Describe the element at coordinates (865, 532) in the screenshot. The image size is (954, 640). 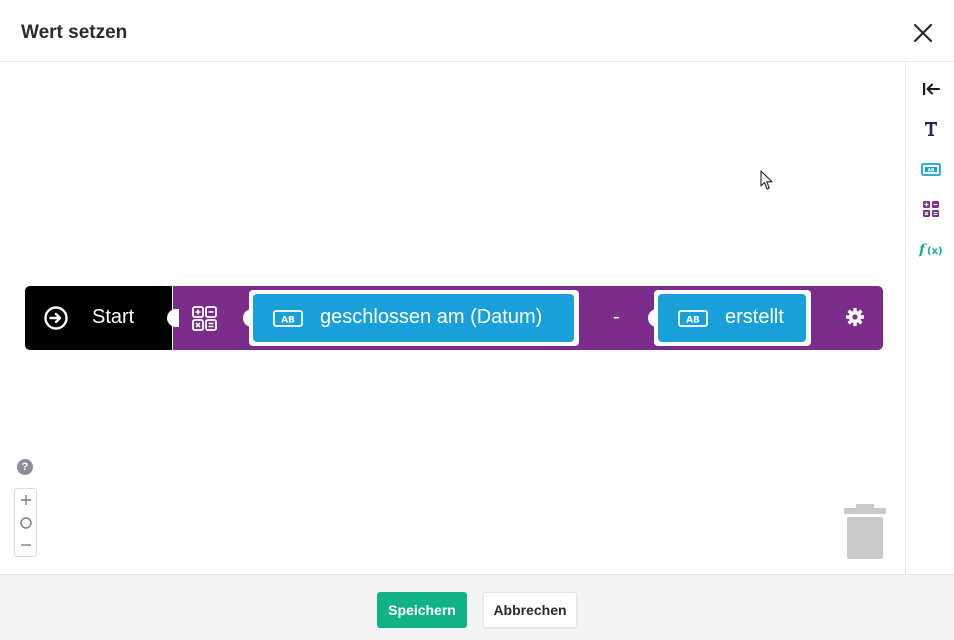
I see `trash-icon` at that location.